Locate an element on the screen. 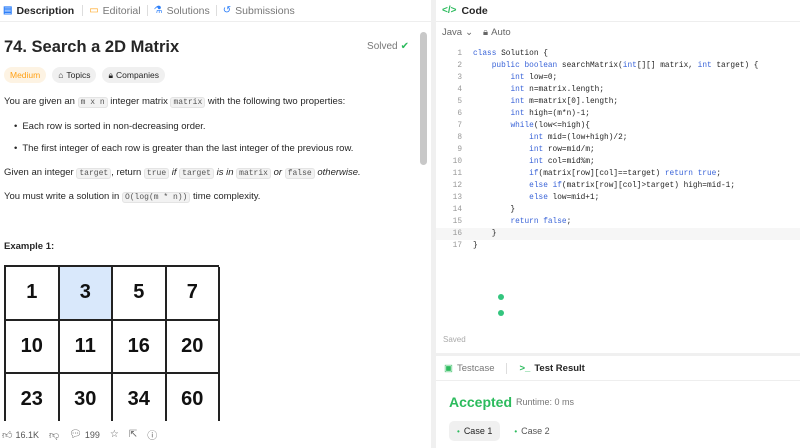  problem-title: 74. Search a 2D Matrix is located at coordinates (91, 47).